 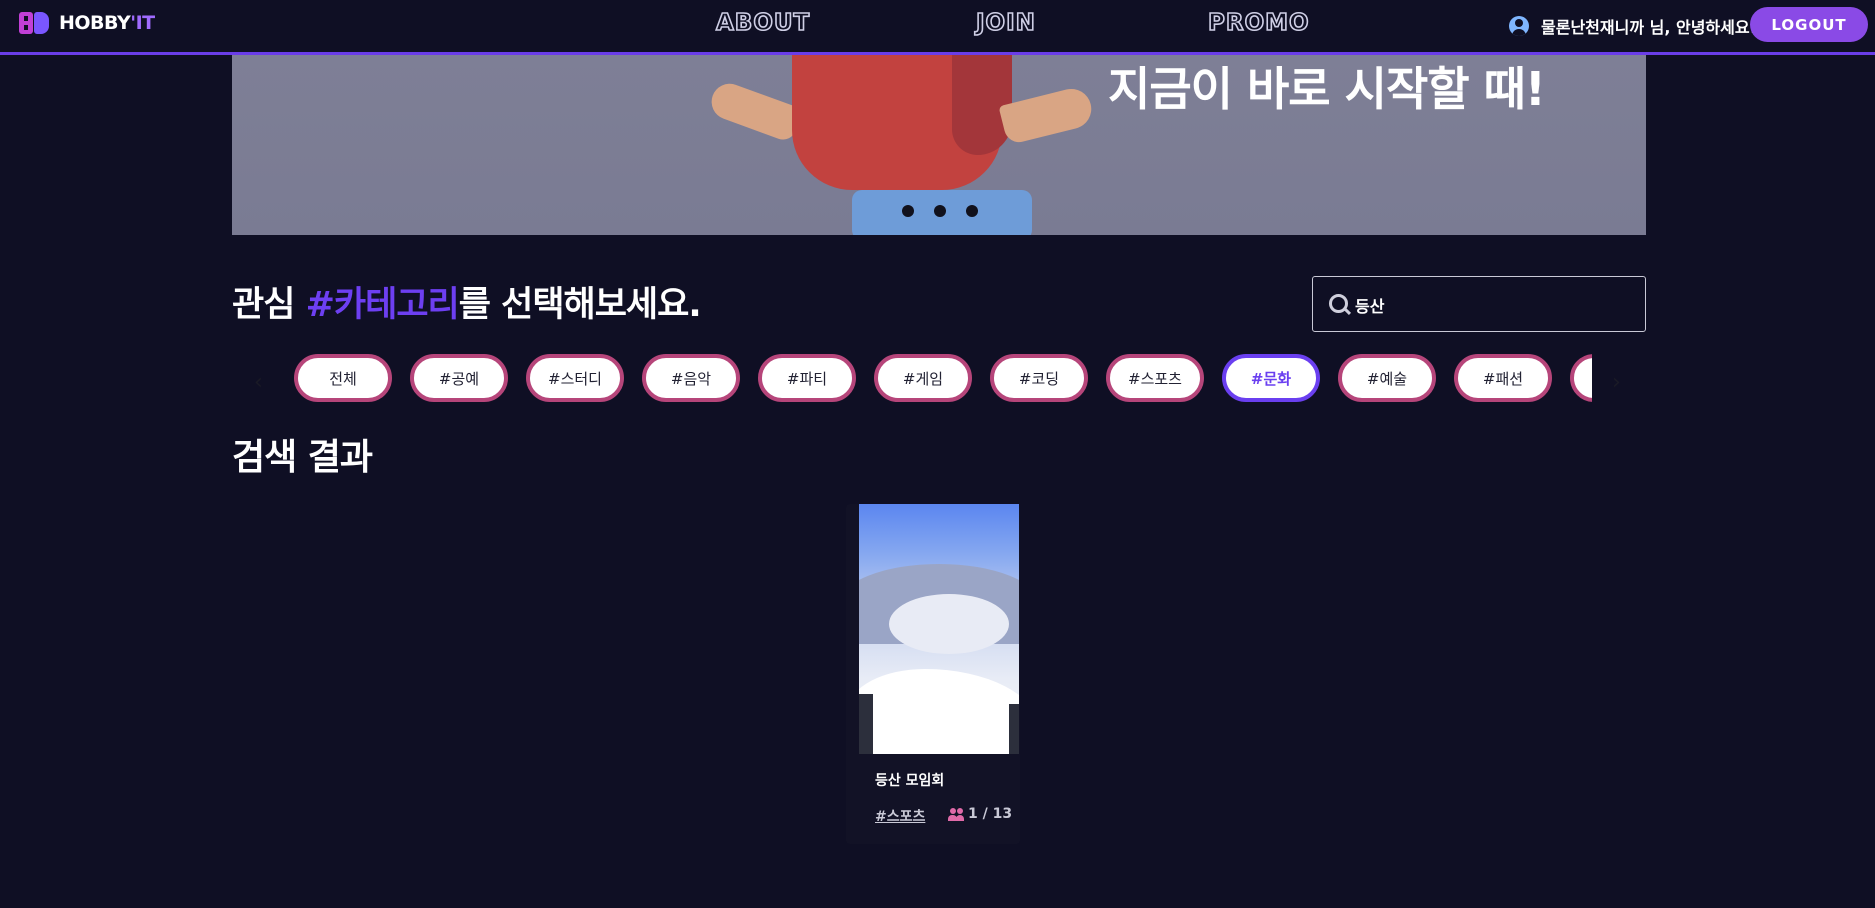 I want to click on people-icon, so click(x=956, y=815).